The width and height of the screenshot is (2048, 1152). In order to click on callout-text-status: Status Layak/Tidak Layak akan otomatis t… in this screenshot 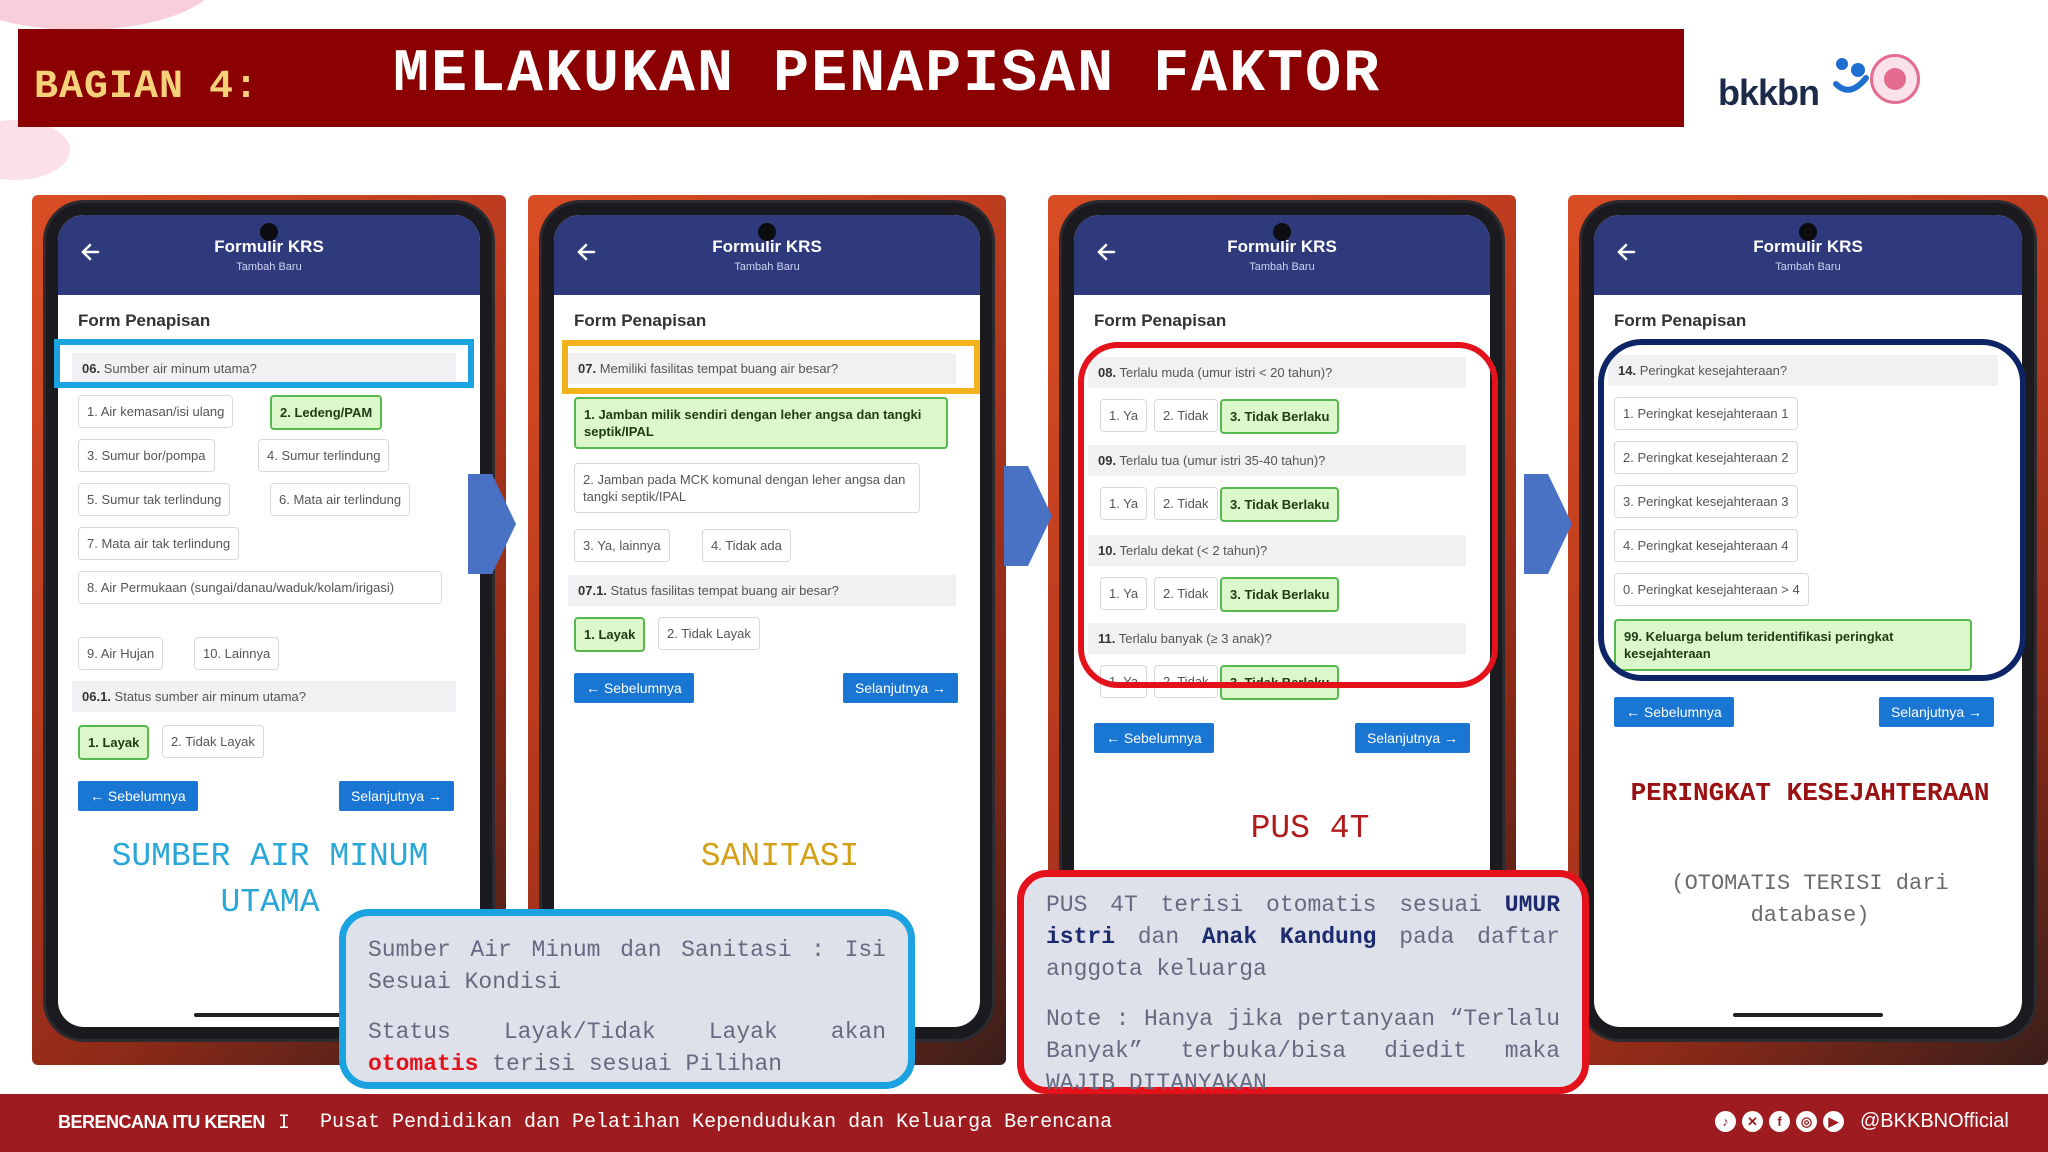, I will do `click(627, 1048)`.